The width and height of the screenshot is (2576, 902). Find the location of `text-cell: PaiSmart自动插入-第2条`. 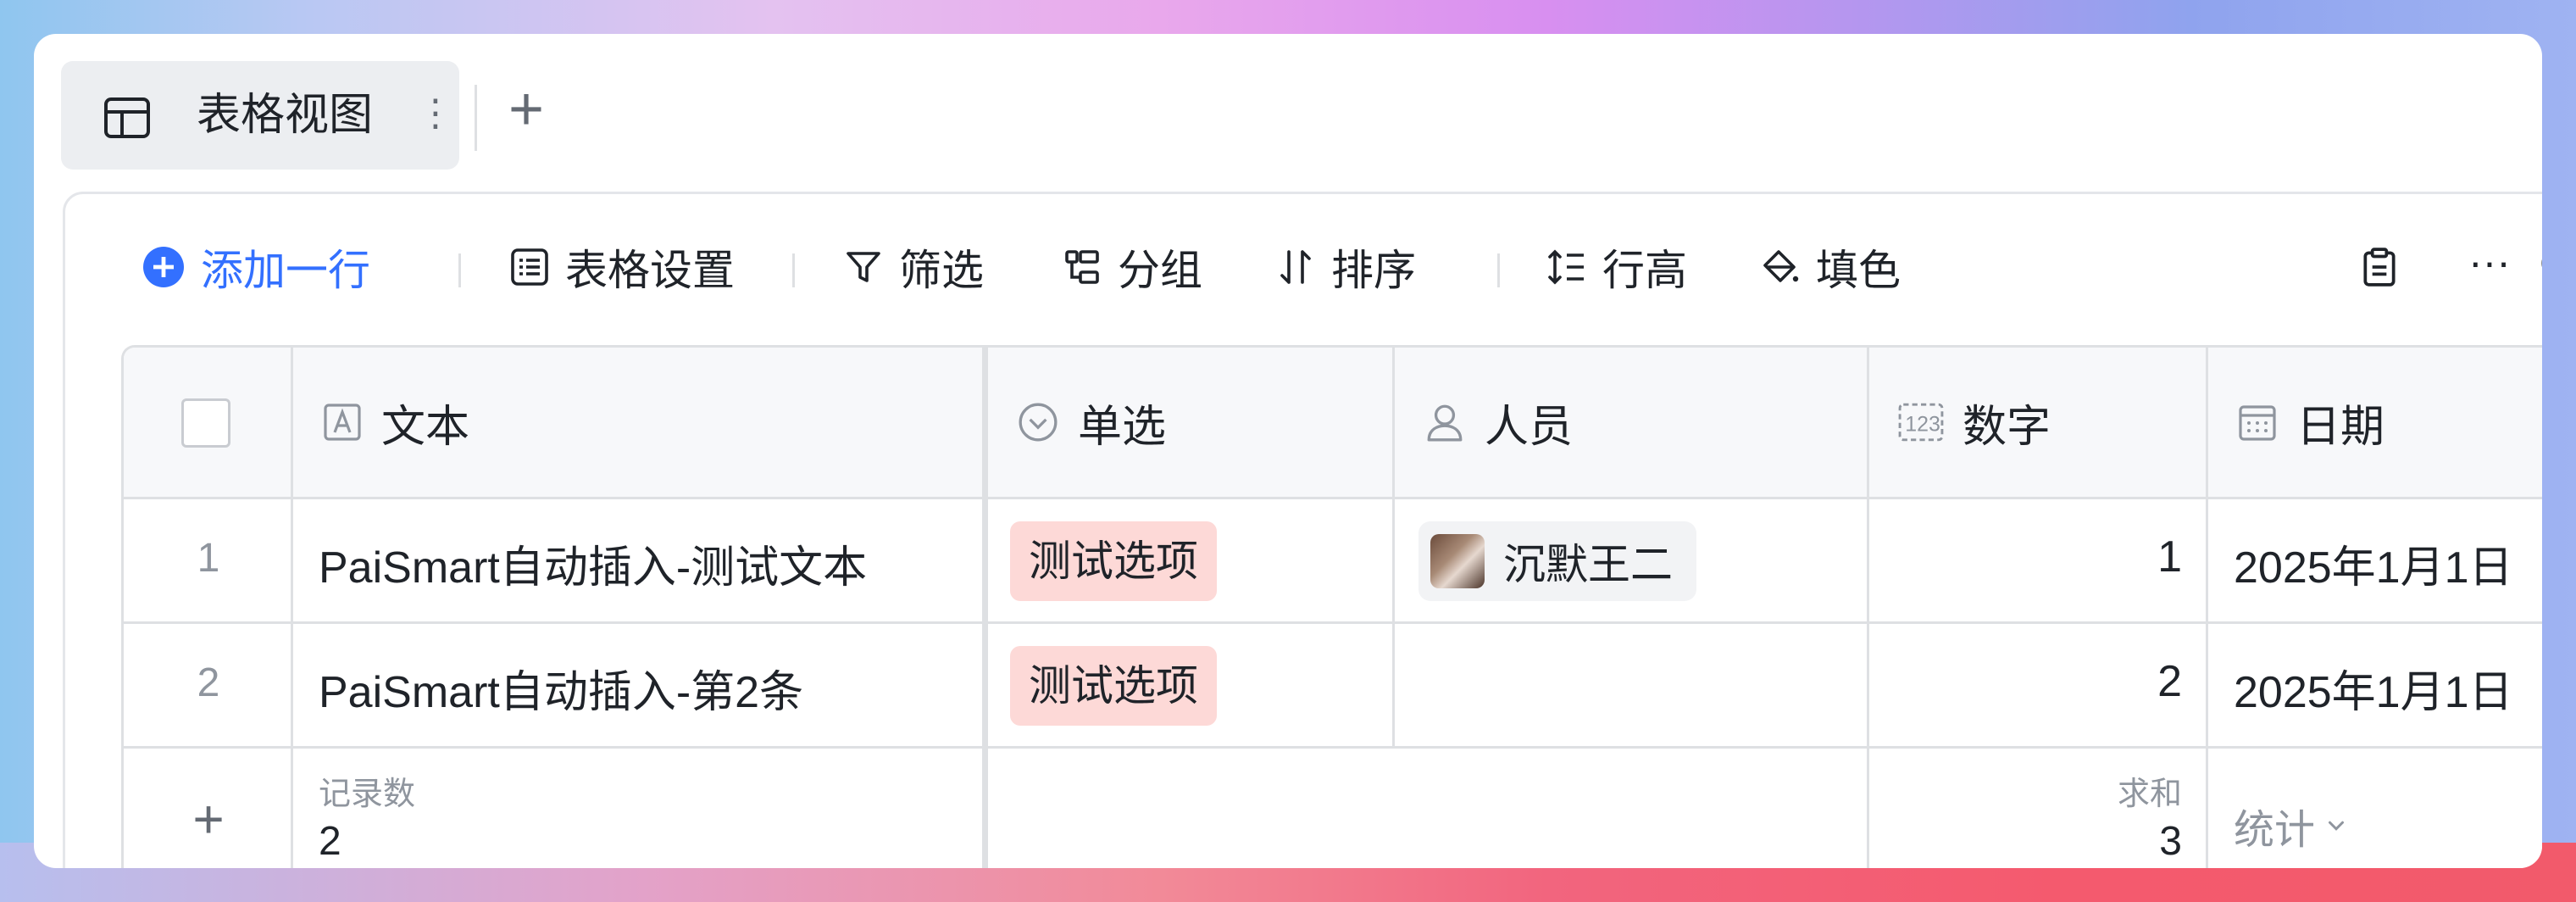

text-cell: PaiSmart自动插入-第2条 is located at coordinates (640, 685).